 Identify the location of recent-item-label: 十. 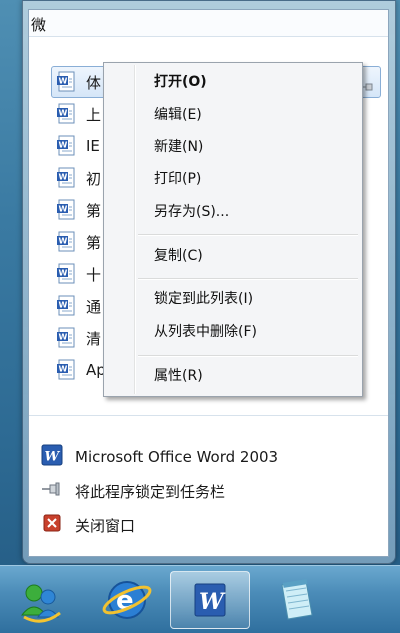
(94, 274).